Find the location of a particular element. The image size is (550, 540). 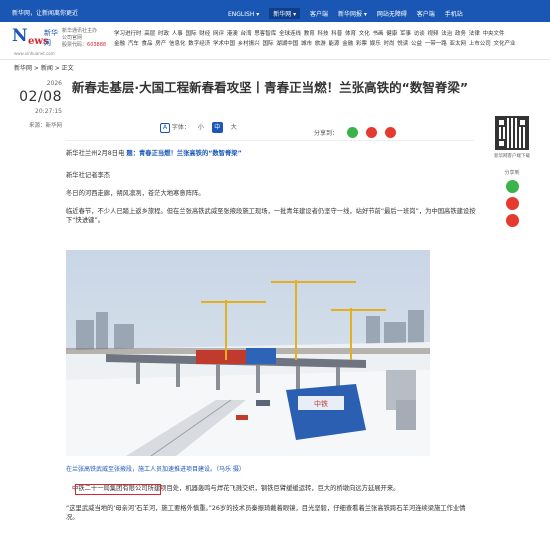

date-time: 20:27:15 is located at coordinates (48, 111).